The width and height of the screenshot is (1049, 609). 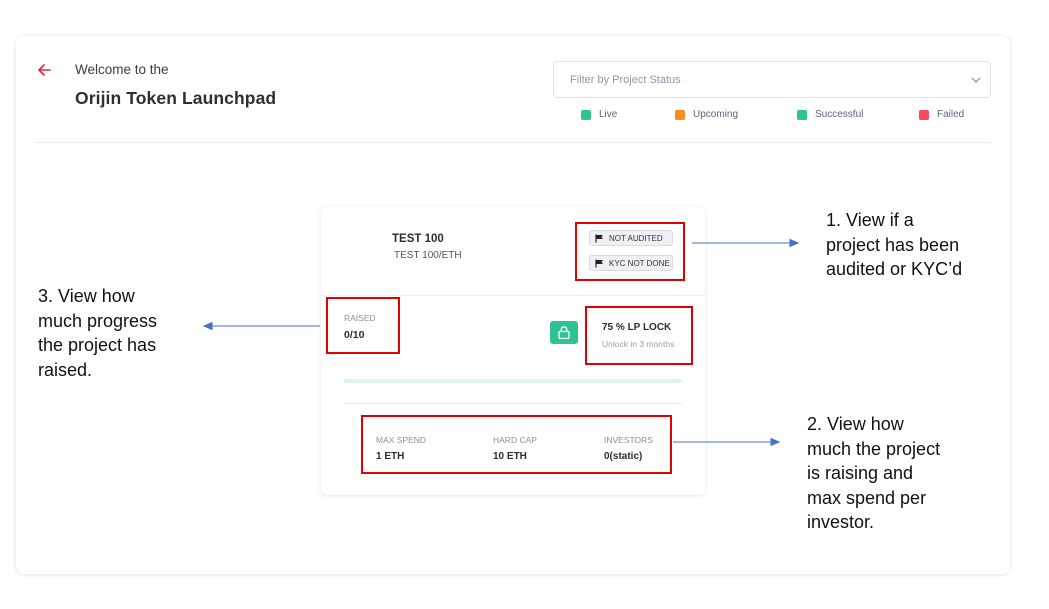 What do you see at coordinates (870, 220) in the screenshot?
I see `annotation-line: 1. View if a` at bounding box center [870, 220].